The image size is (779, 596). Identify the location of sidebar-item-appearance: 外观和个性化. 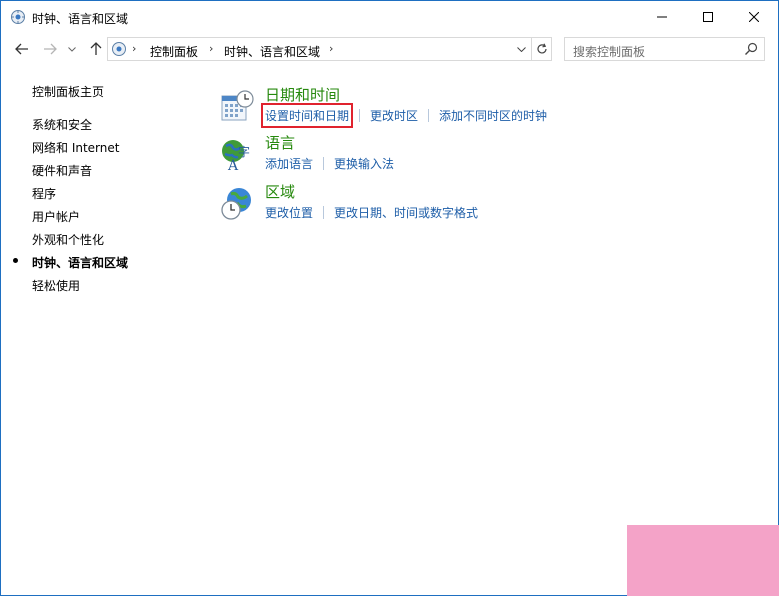
(68, 239).